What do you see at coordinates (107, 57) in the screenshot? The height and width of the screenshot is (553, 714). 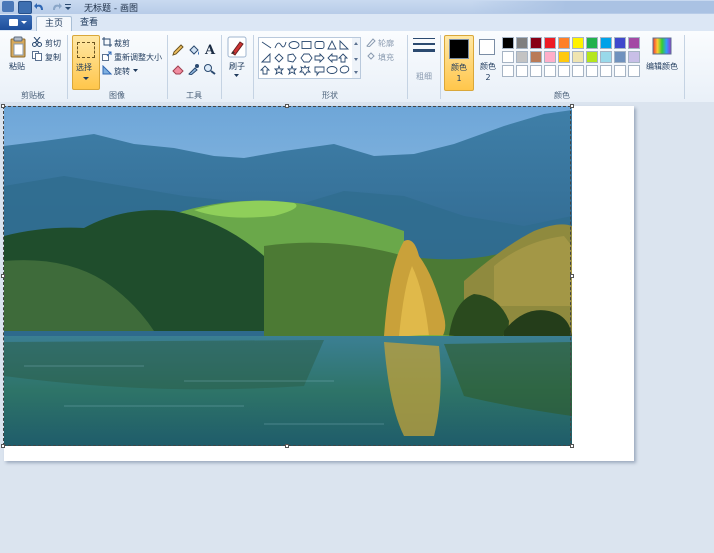 I see `resize-icon` at bounding box center [107, 57].